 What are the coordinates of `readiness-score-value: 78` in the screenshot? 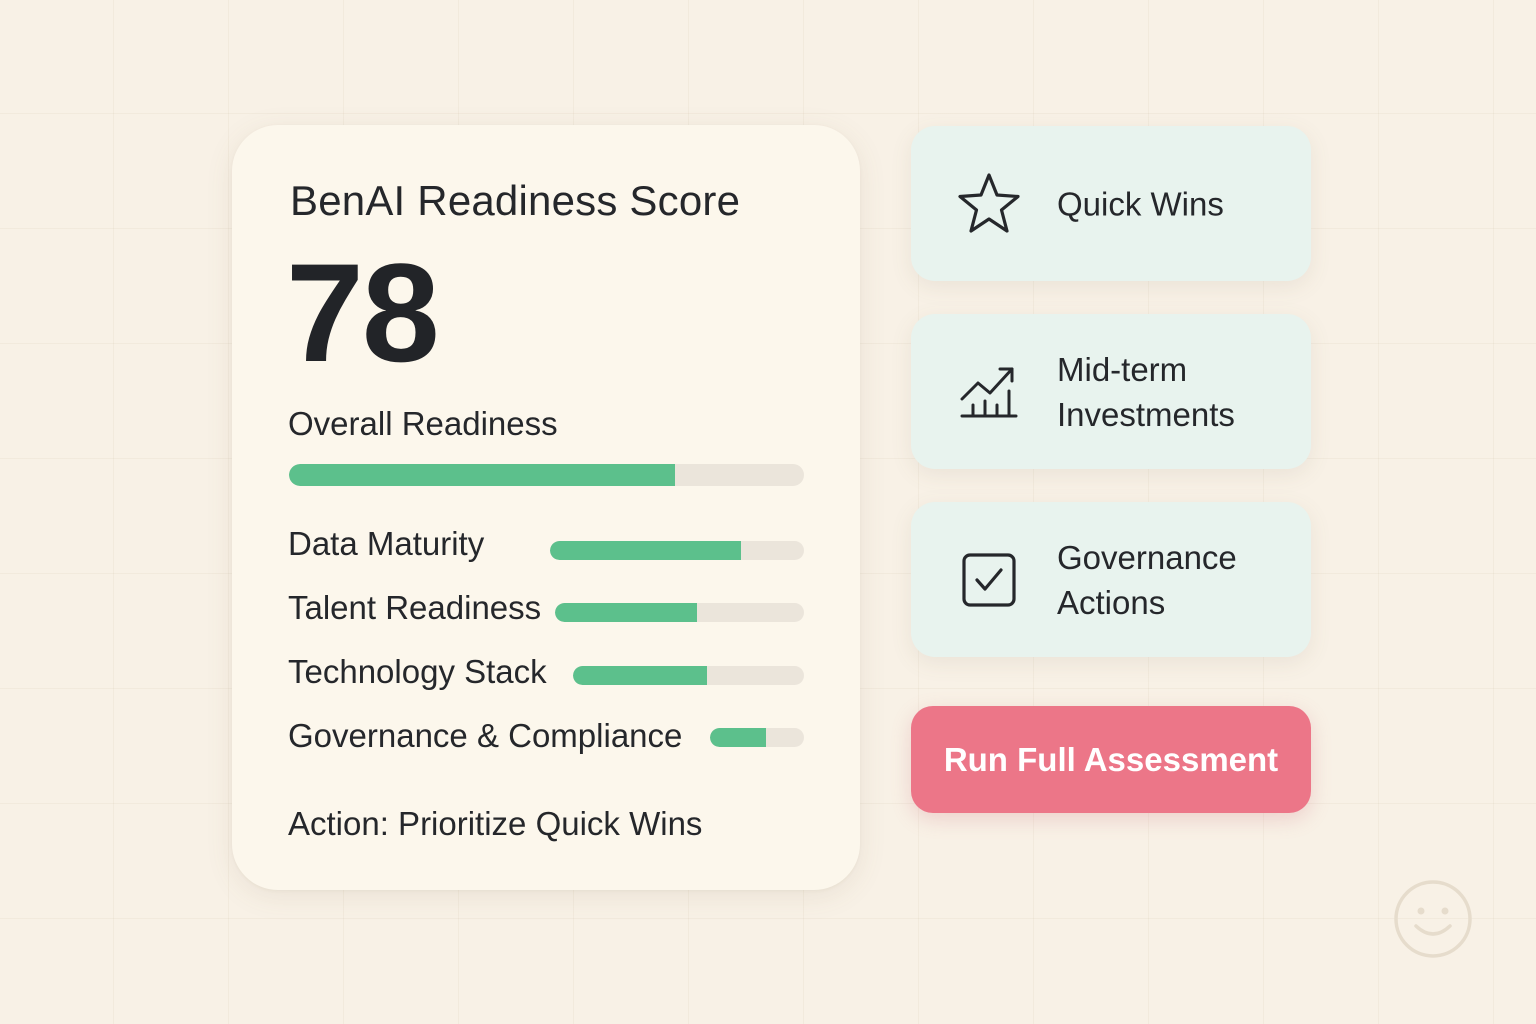 It's located at (363, 312).